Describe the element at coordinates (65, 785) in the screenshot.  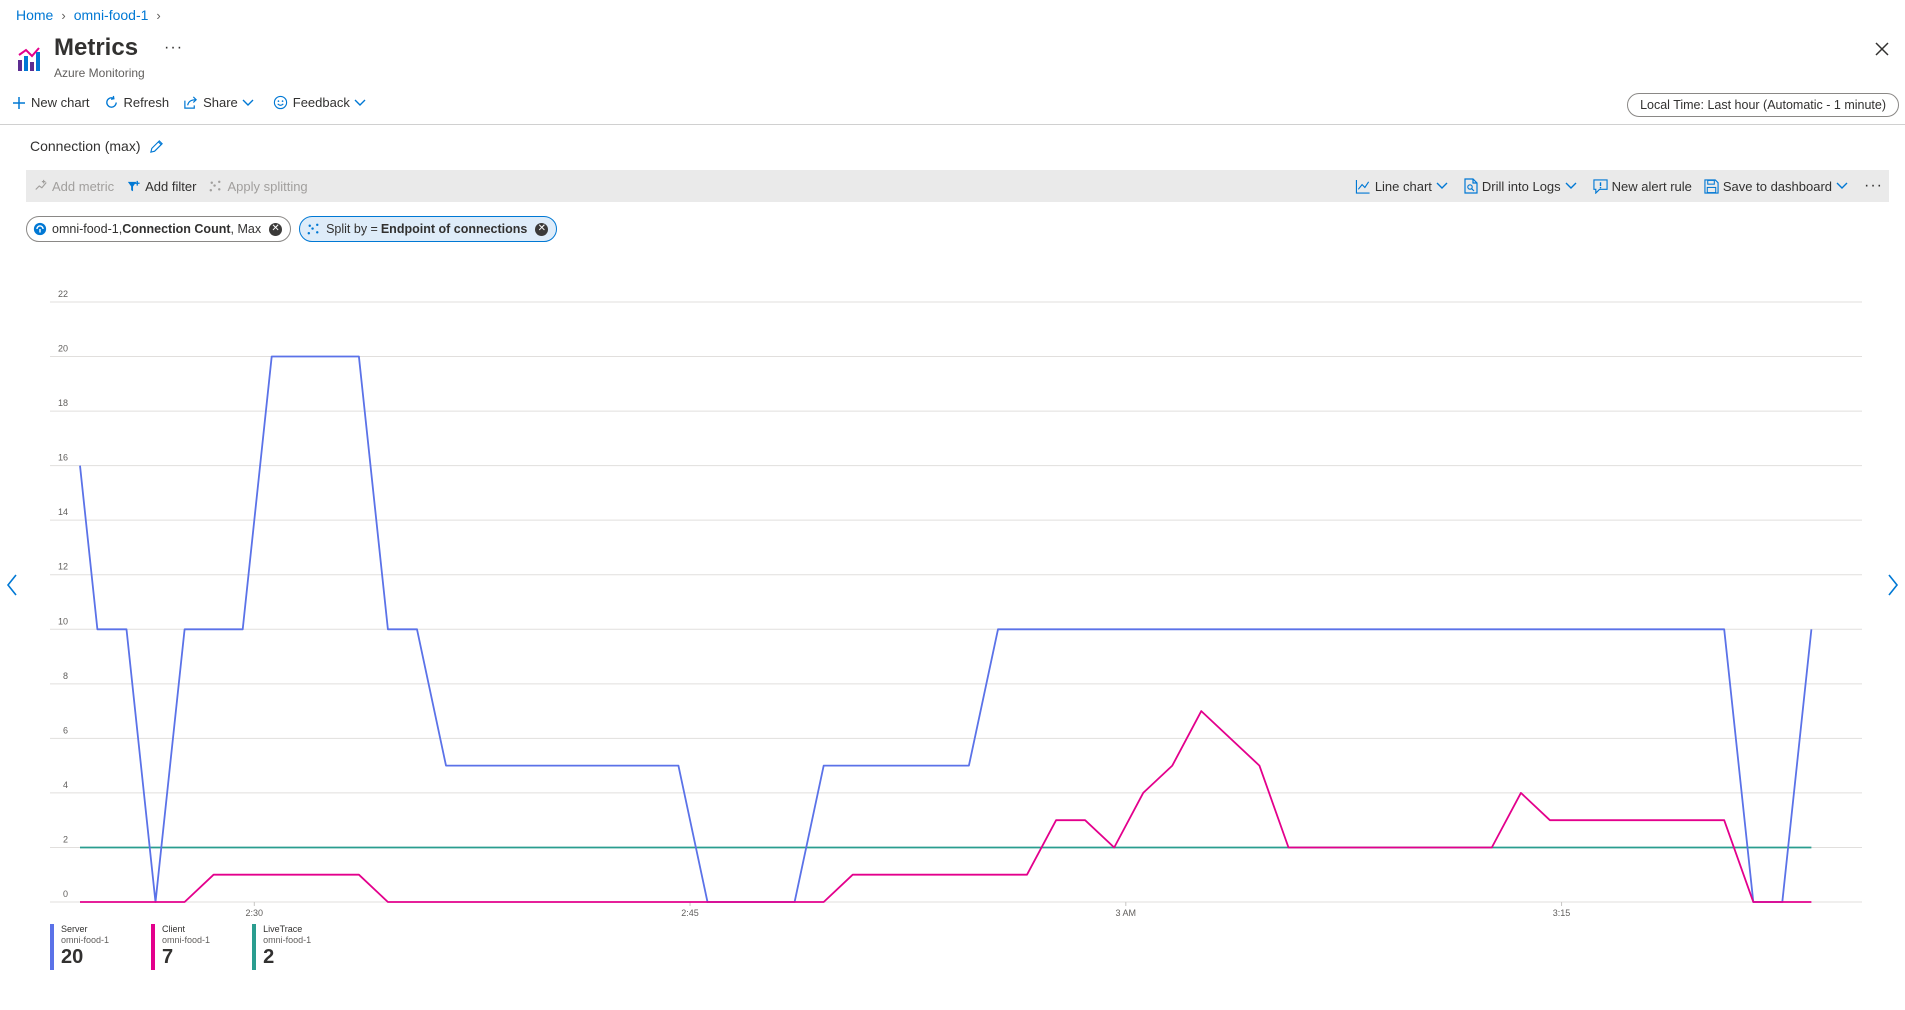
I see `y-tick-label: 4` at that location.